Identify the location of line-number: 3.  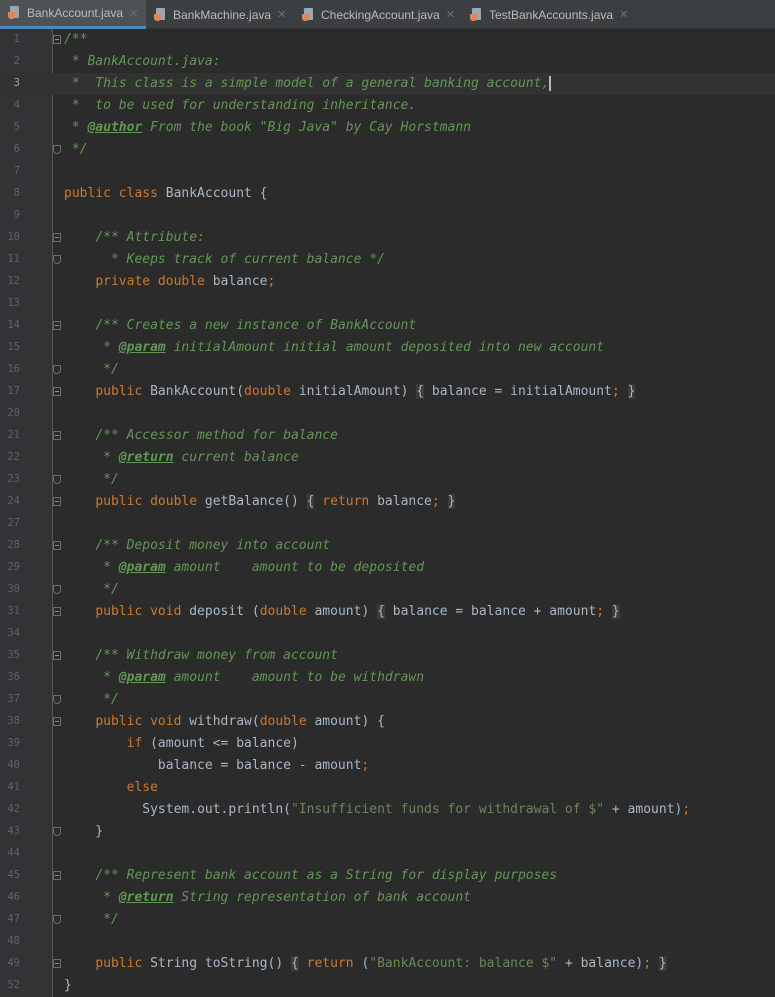
(16, 83).